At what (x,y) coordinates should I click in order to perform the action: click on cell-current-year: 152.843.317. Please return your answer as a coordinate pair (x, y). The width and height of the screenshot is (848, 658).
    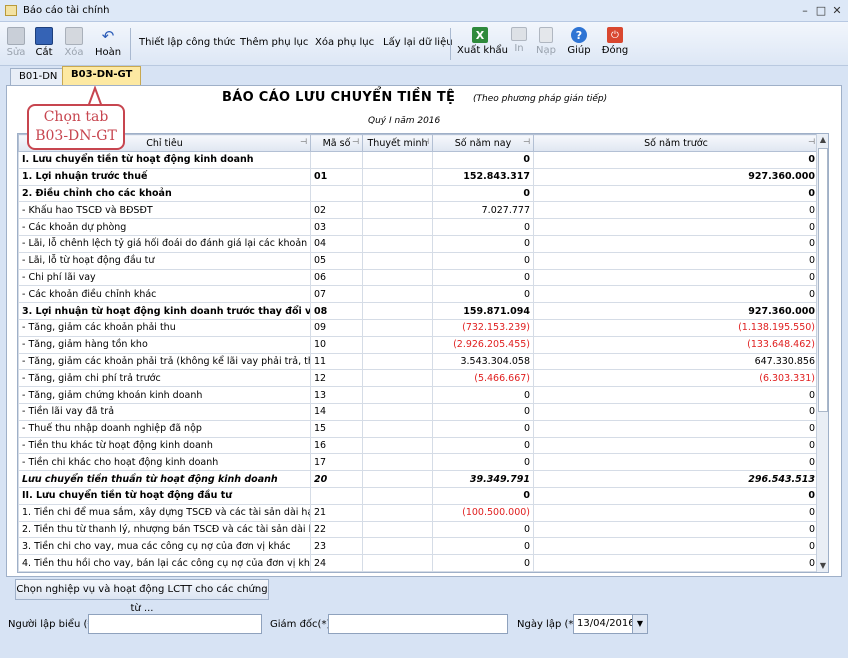
    Looking at the image, I should click on (483, 176).